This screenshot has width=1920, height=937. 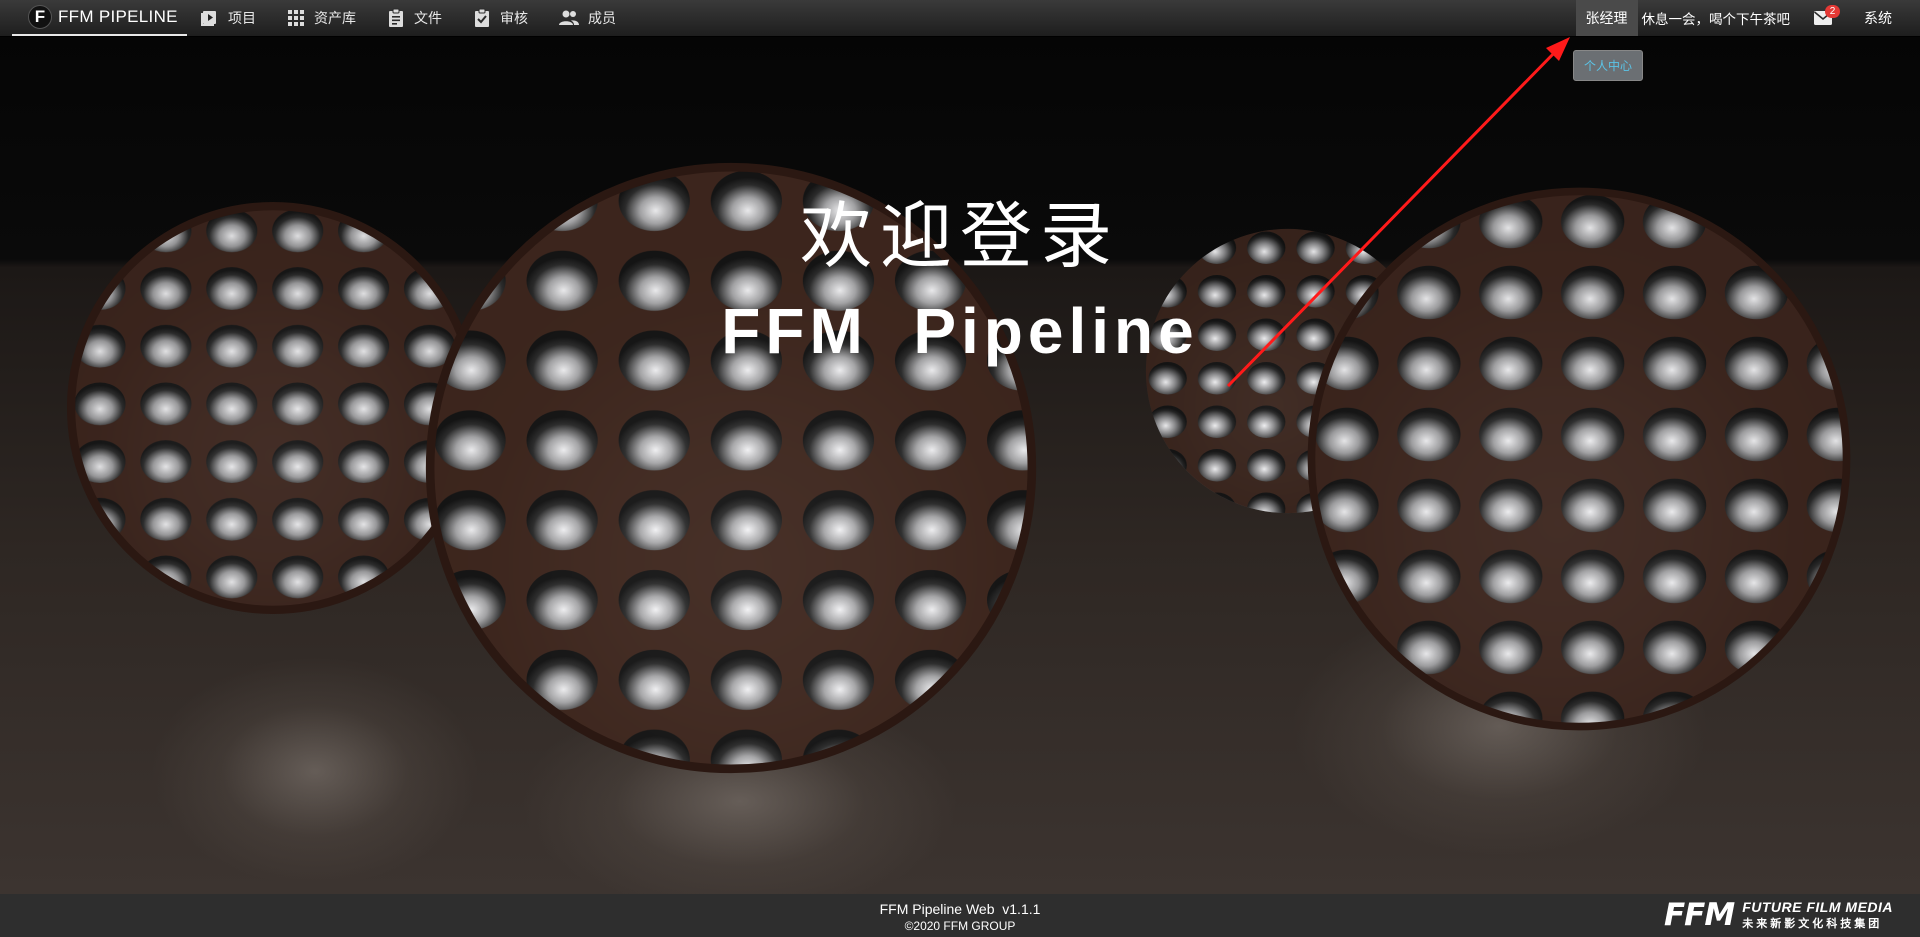 What do you see at coordinates (514, 18) in the screenshot?
I see `nav-label: 审核` at bounding box center [514, 18].